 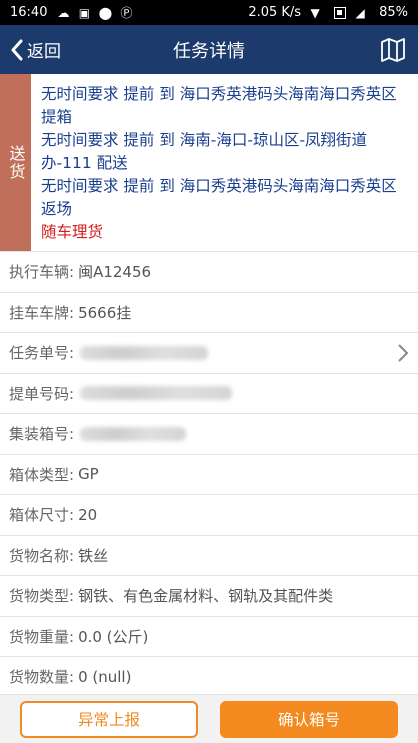 I want to click on row-box-size: 箱体尺寸: 20, so click(x=209, y=515).